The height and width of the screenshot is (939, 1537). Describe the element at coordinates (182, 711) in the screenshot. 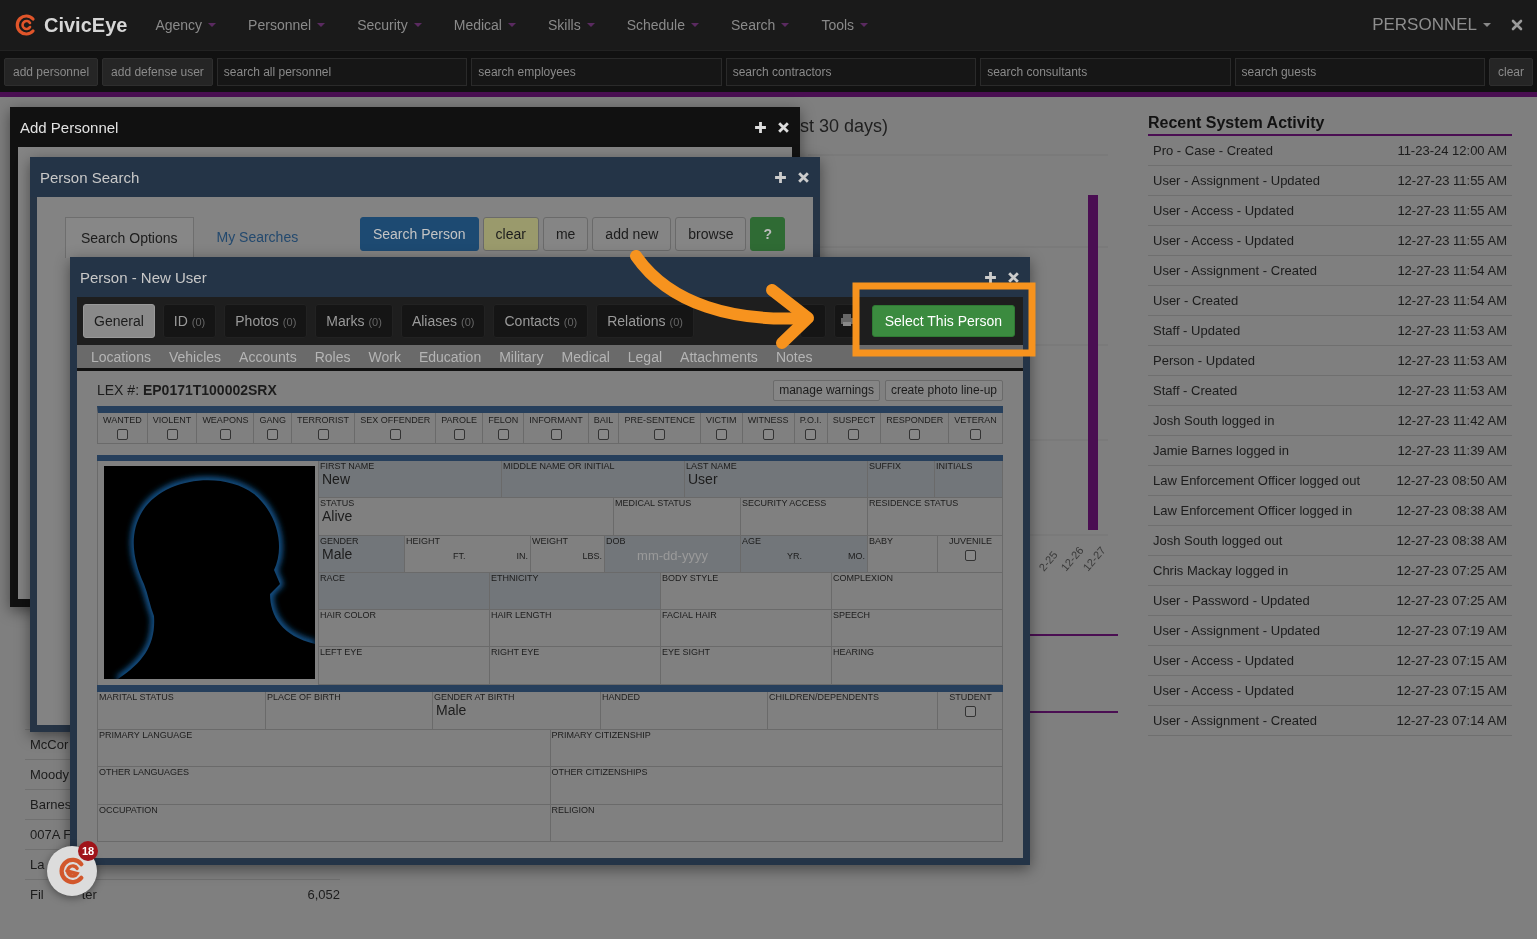

I see `form-field: MARITAL STATUS` at that location.